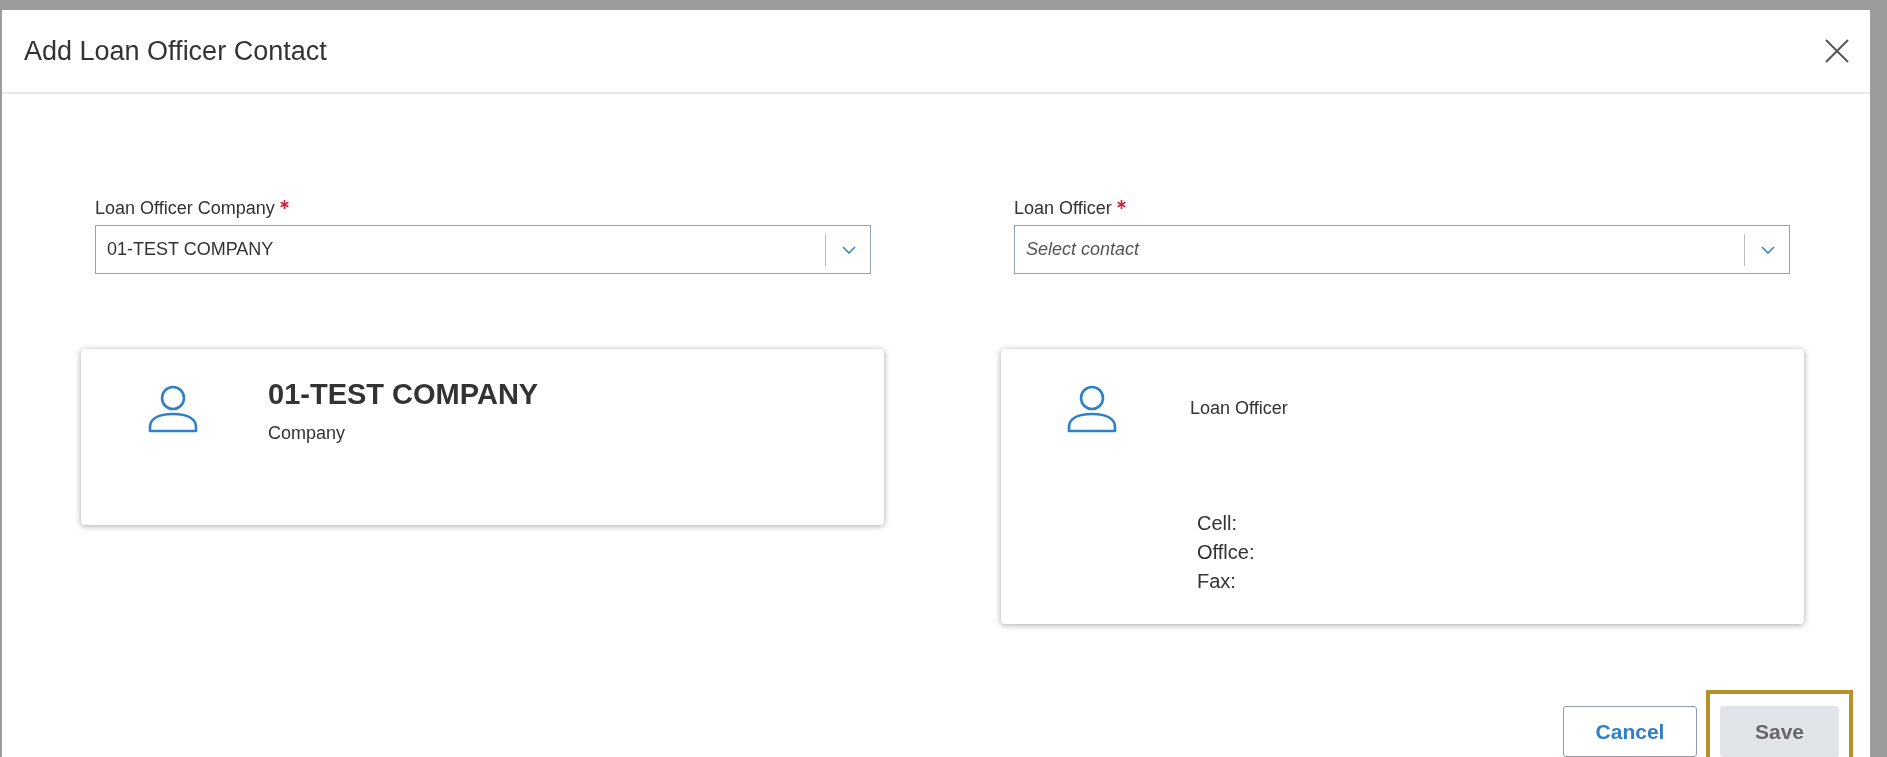  Describe the element at coordinates (1063, 208) in the screenshot. I see `field-label: Loan Officer` at that location.